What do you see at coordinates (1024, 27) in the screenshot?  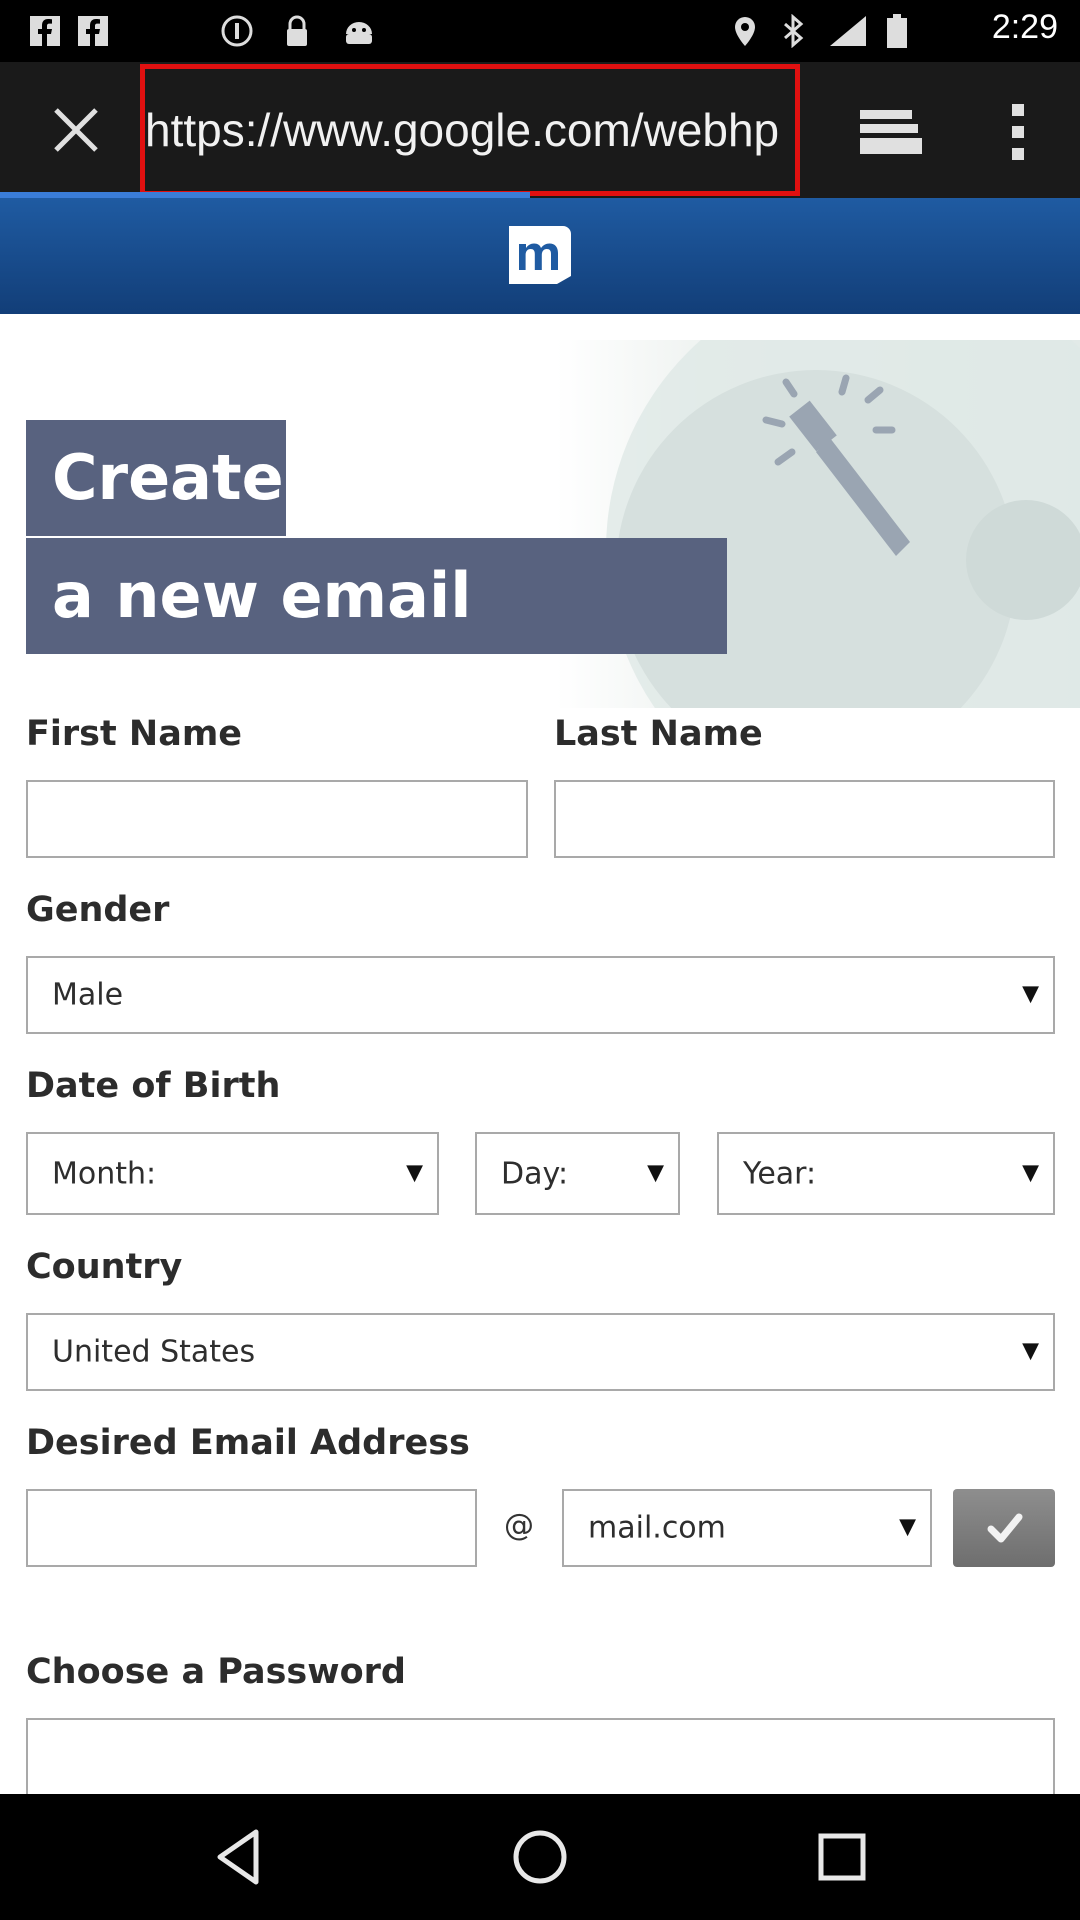 I see `clock: 2:29` at bounding box center [1024, 27].